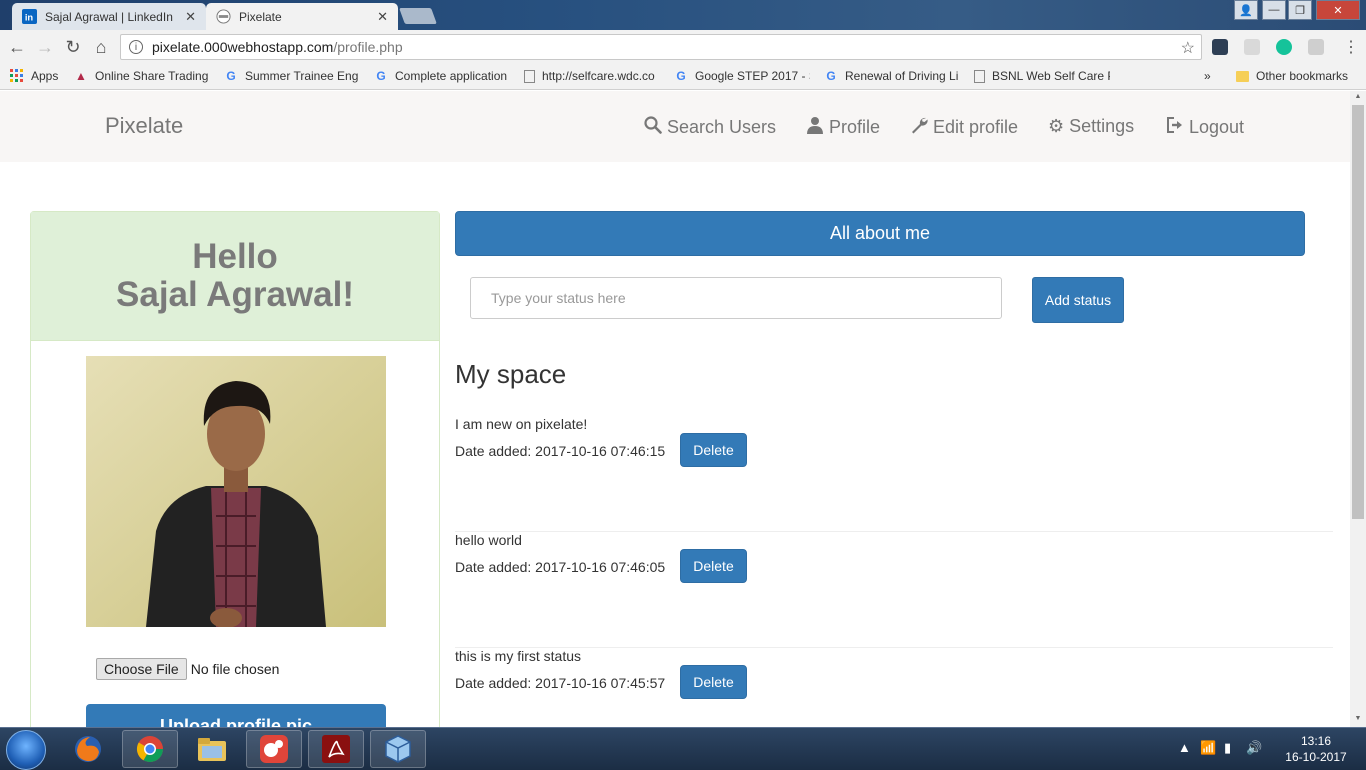 The height and width of the screenshot is (770, 1366). What do you see at coordinates (29, 16) in the screenshot?
I see `linkedin-icon: in` at bounding box center [29, 16].